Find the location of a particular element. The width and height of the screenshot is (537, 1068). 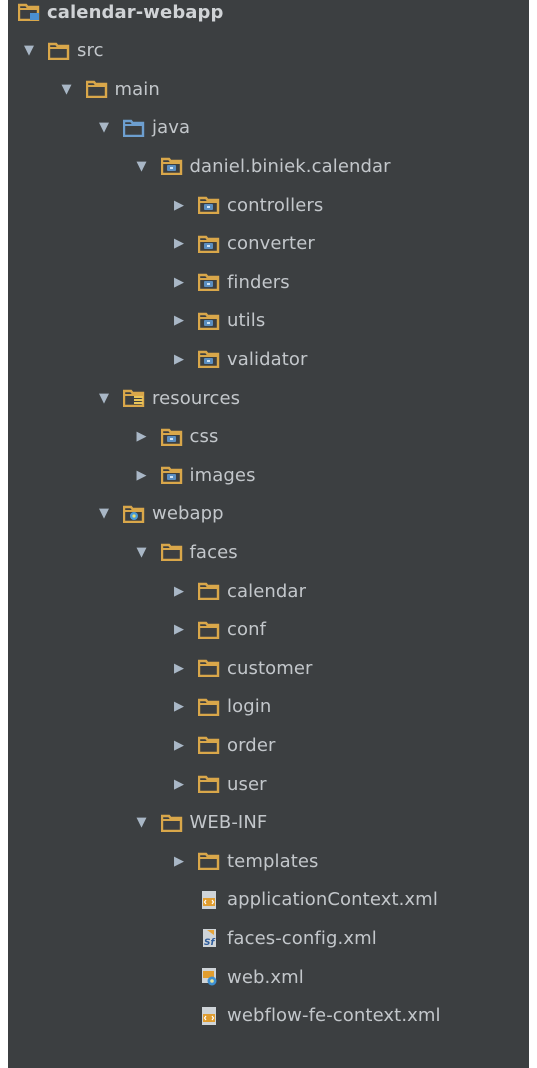

tree-item-label: src is located at coordinates (90, 51).